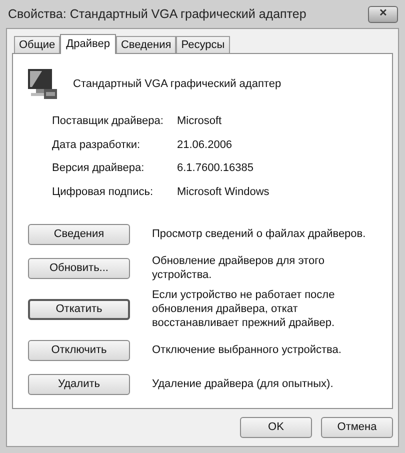 The height and width of the screenshot is (453, 405). What do you see at coordinates (383, 14) in the screenshot?
I see `close-button: ✕` at bounding box center [383, 14].